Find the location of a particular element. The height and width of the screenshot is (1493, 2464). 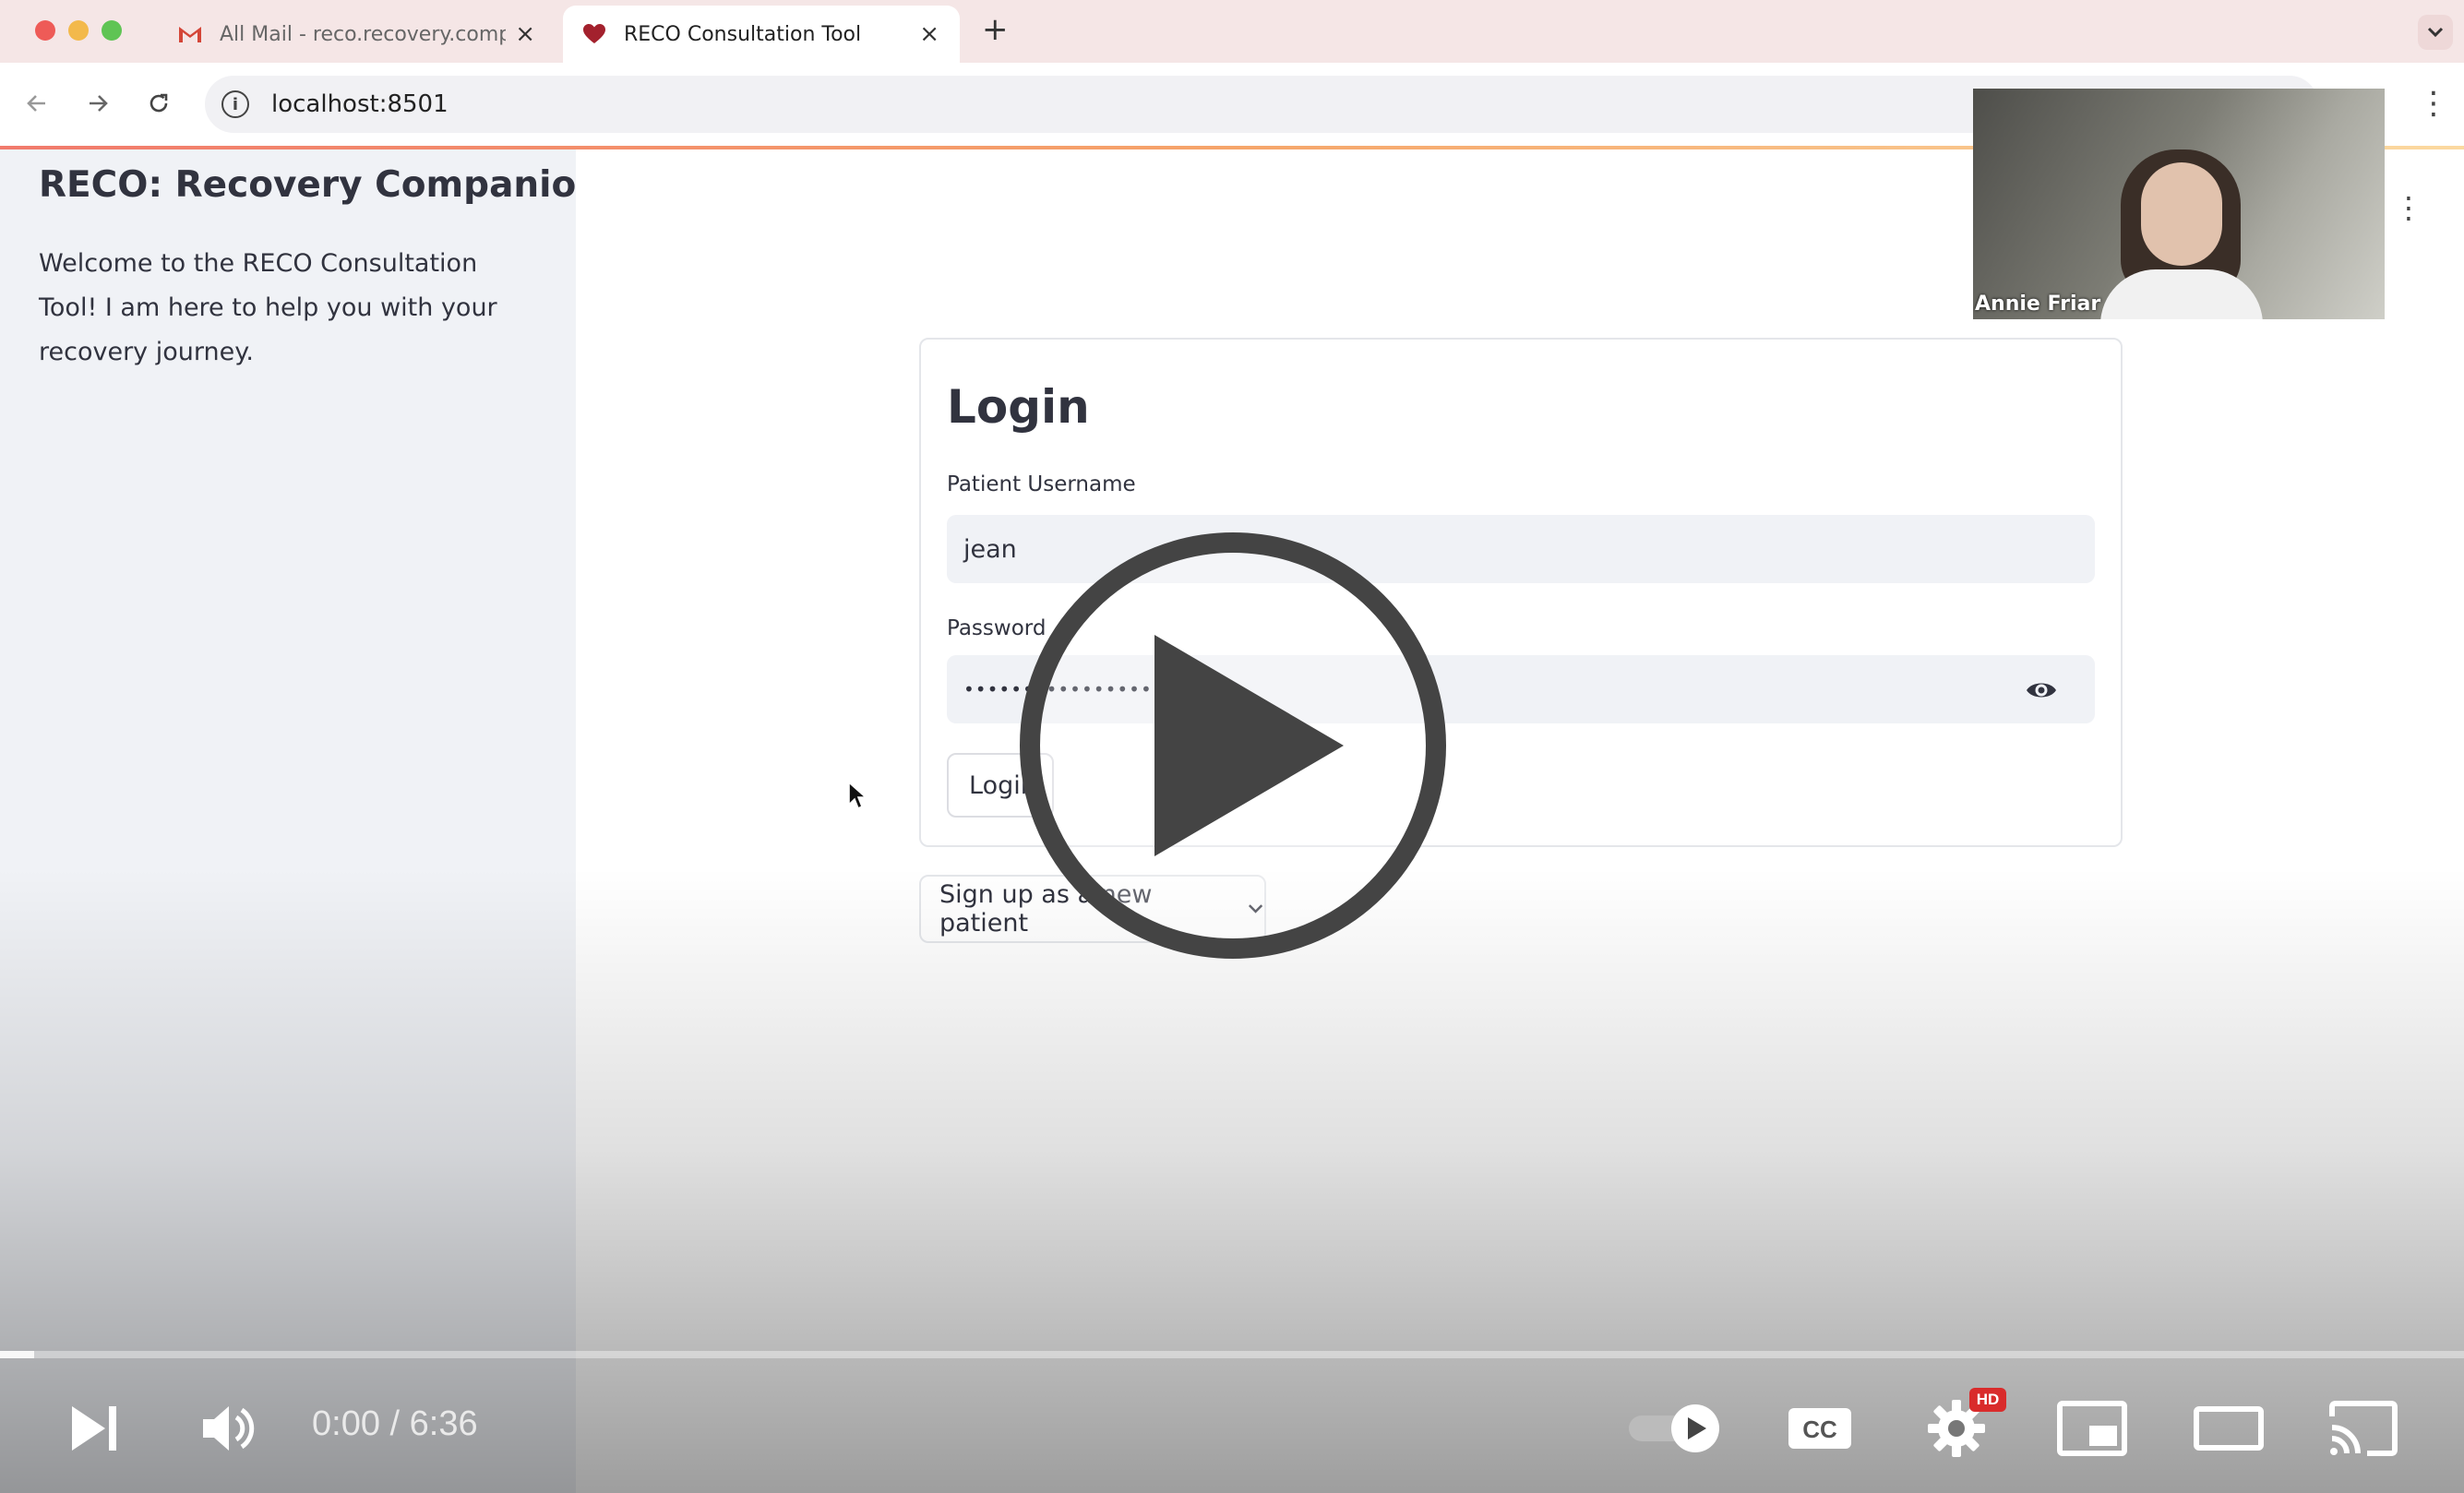

heart-icon is located at coordinates (594, 34).